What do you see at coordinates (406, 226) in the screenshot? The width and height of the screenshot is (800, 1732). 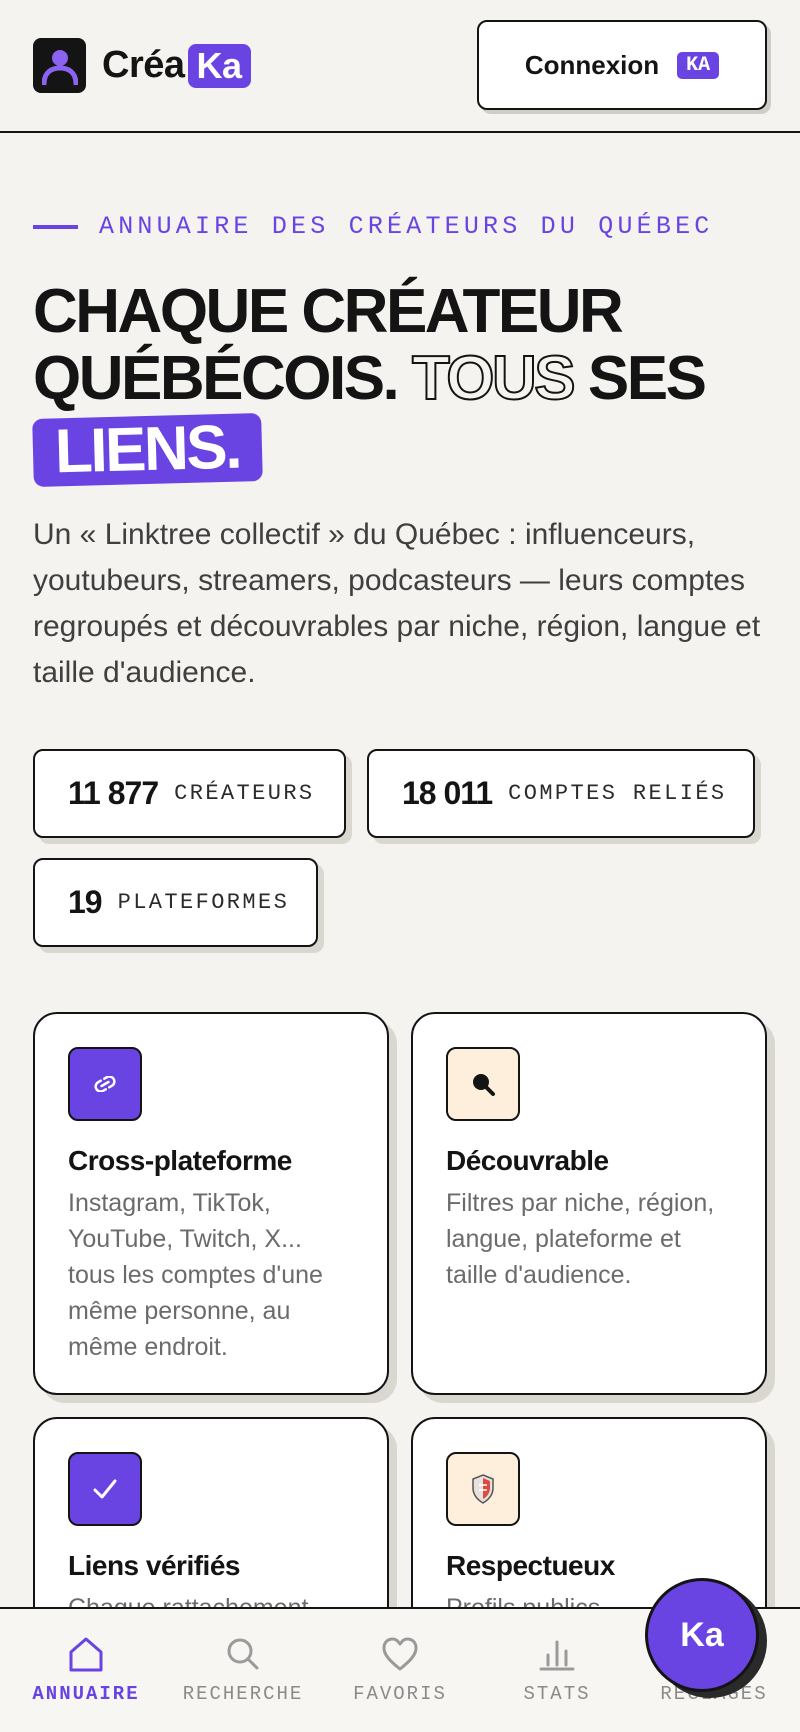 I see `eyebrow-text: ANNUAIRE DES CRÉATEURS DU QUÉBEC` at bounding box center [406, 226].